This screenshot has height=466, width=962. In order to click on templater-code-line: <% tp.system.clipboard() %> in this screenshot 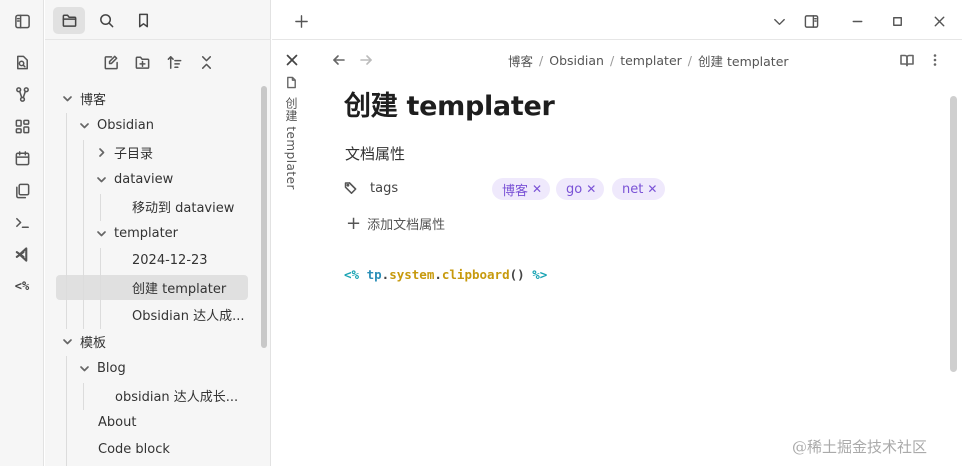, I will do `click(445, 274)`.